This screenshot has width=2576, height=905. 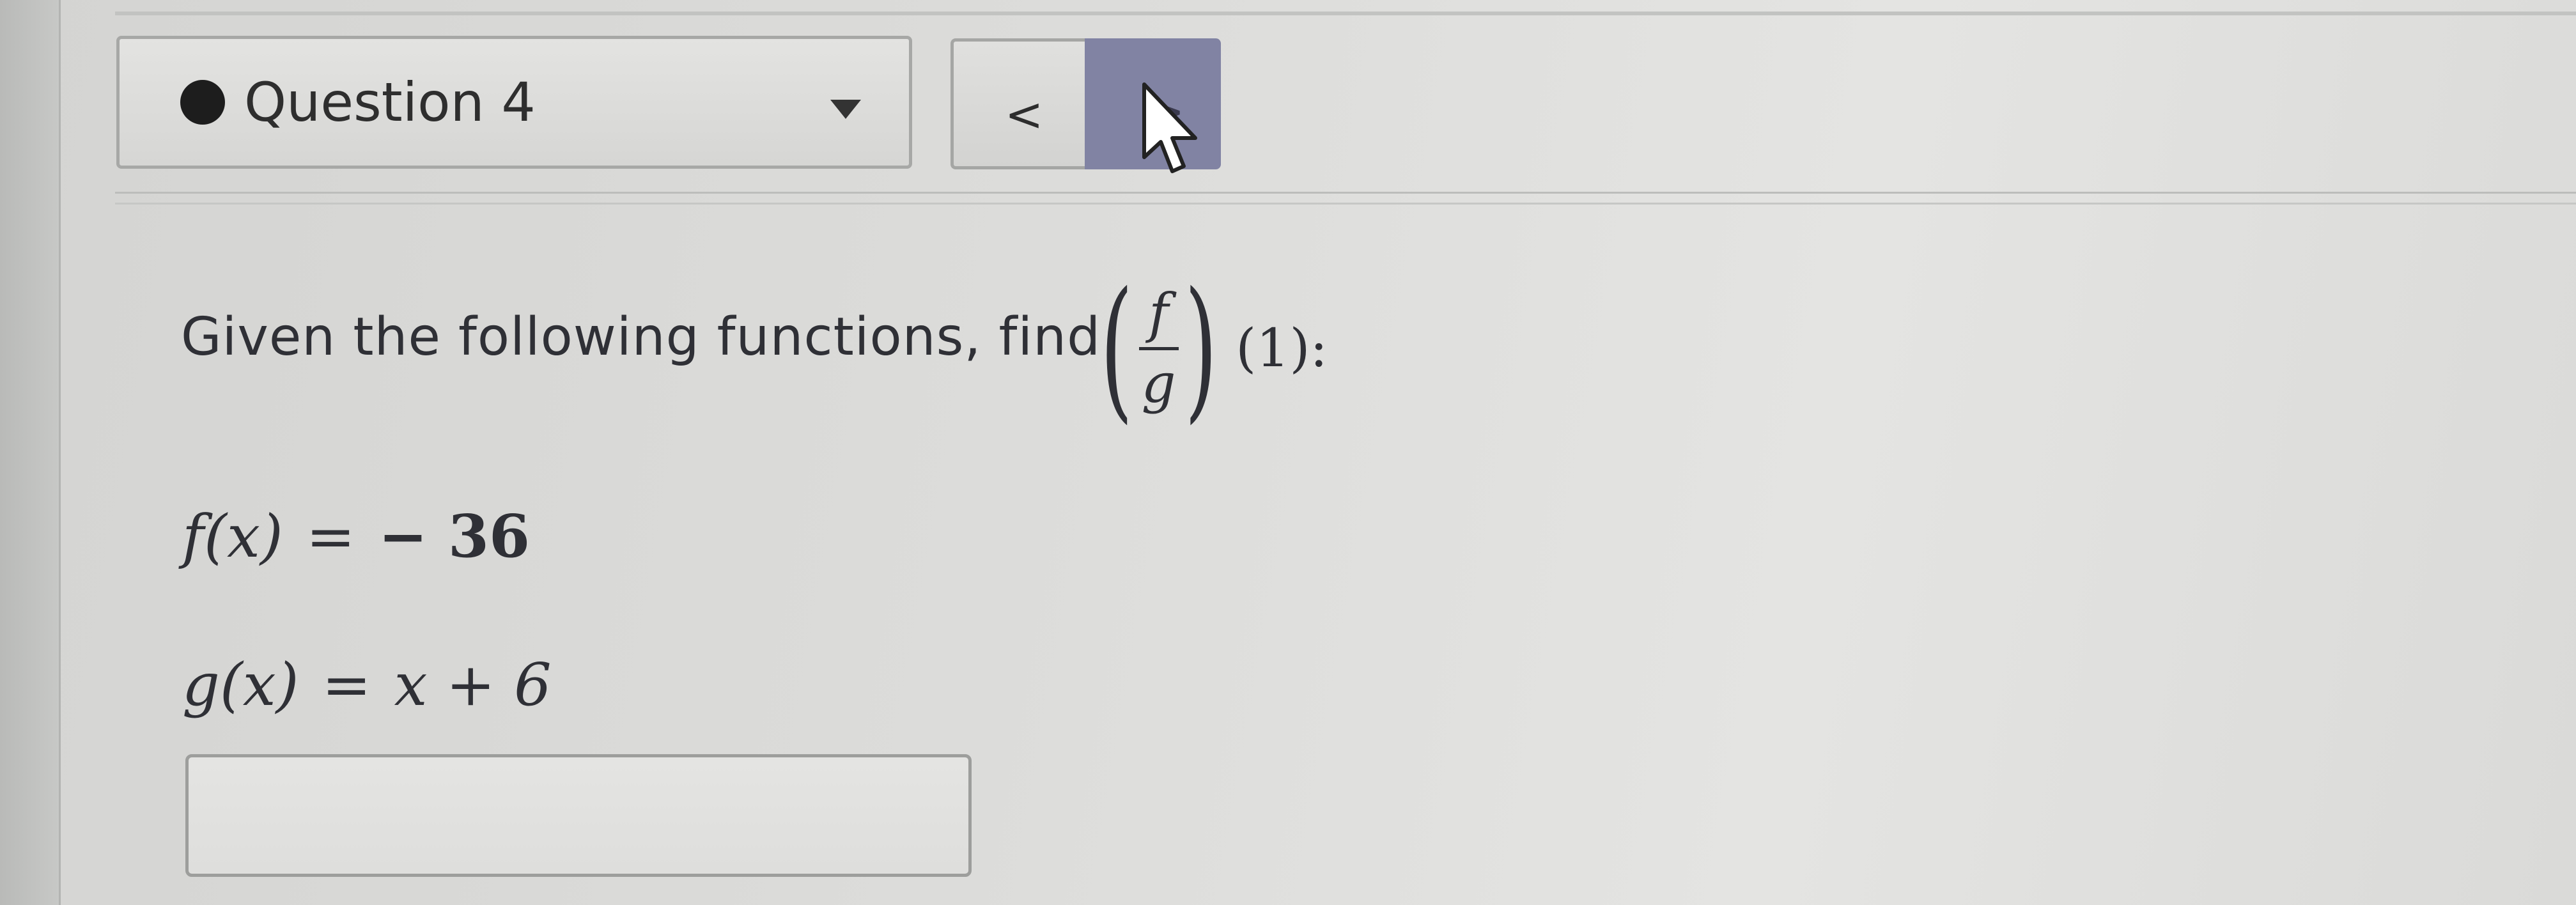 What do you see at coordinates (846, 109) in the screenshot?
I see `dropdown-arrow-icon` at bounding box center [846, 109].